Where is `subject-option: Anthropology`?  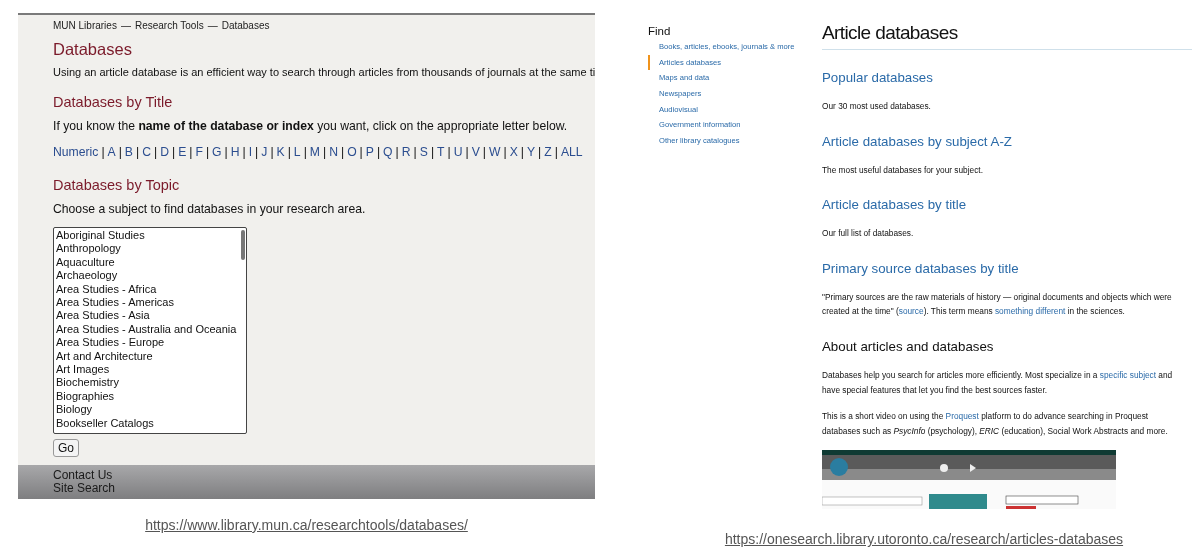 subject-option: Anthropology is located at coordinates (151, 249).